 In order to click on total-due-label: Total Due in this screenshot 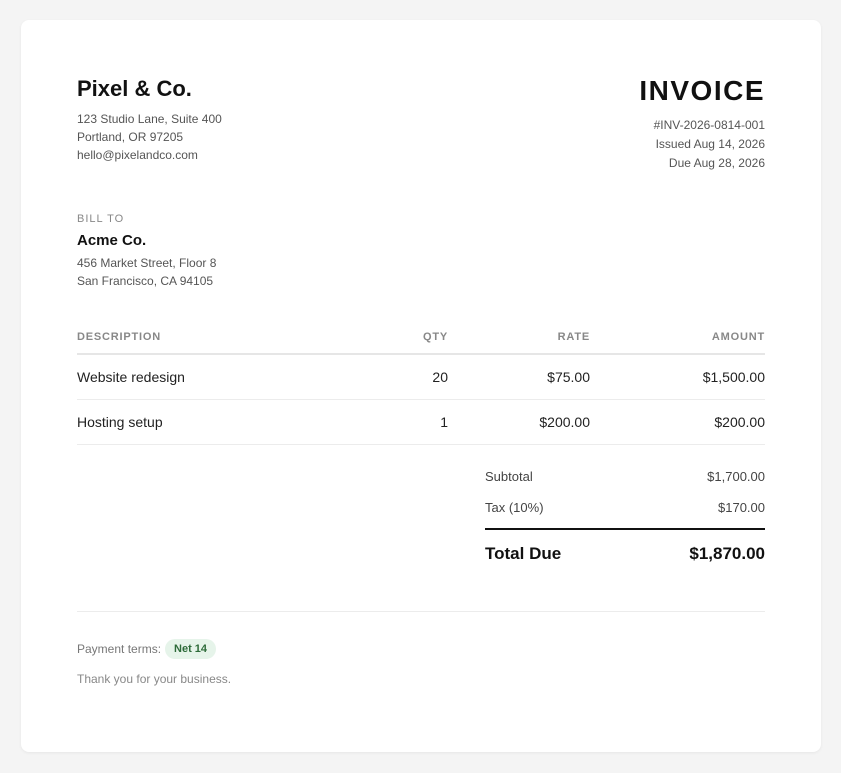, I will do `click(523, 553)`.